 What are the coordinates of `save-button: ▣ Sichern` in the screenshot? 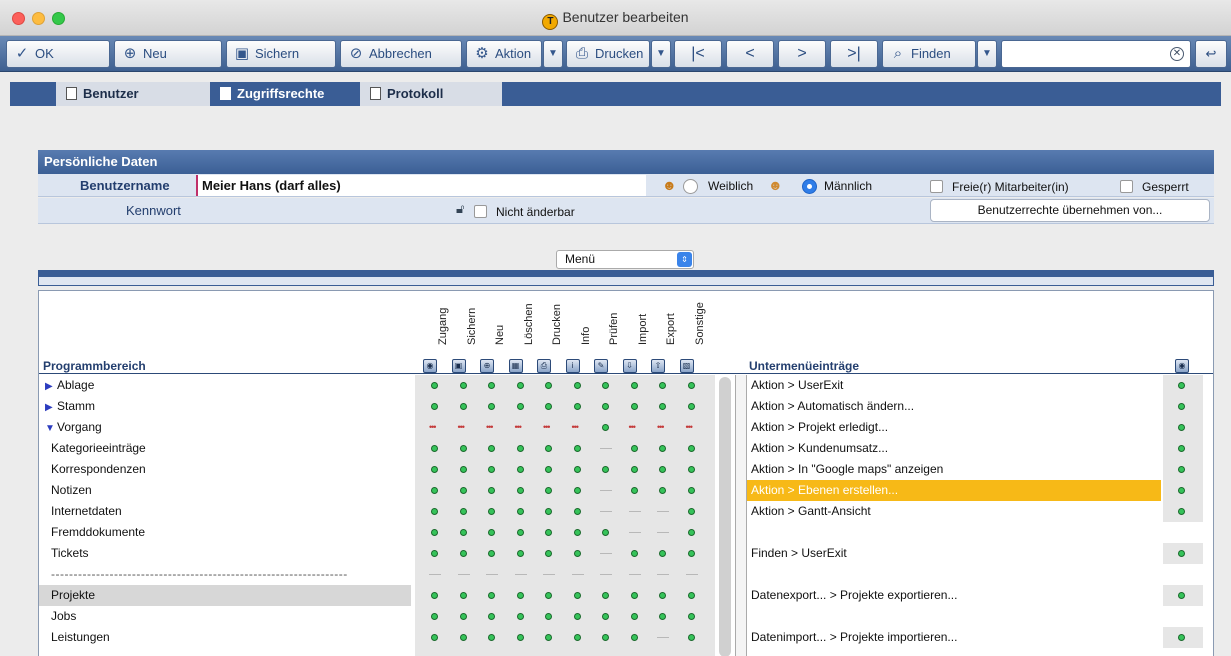 It's located at (281, 54).